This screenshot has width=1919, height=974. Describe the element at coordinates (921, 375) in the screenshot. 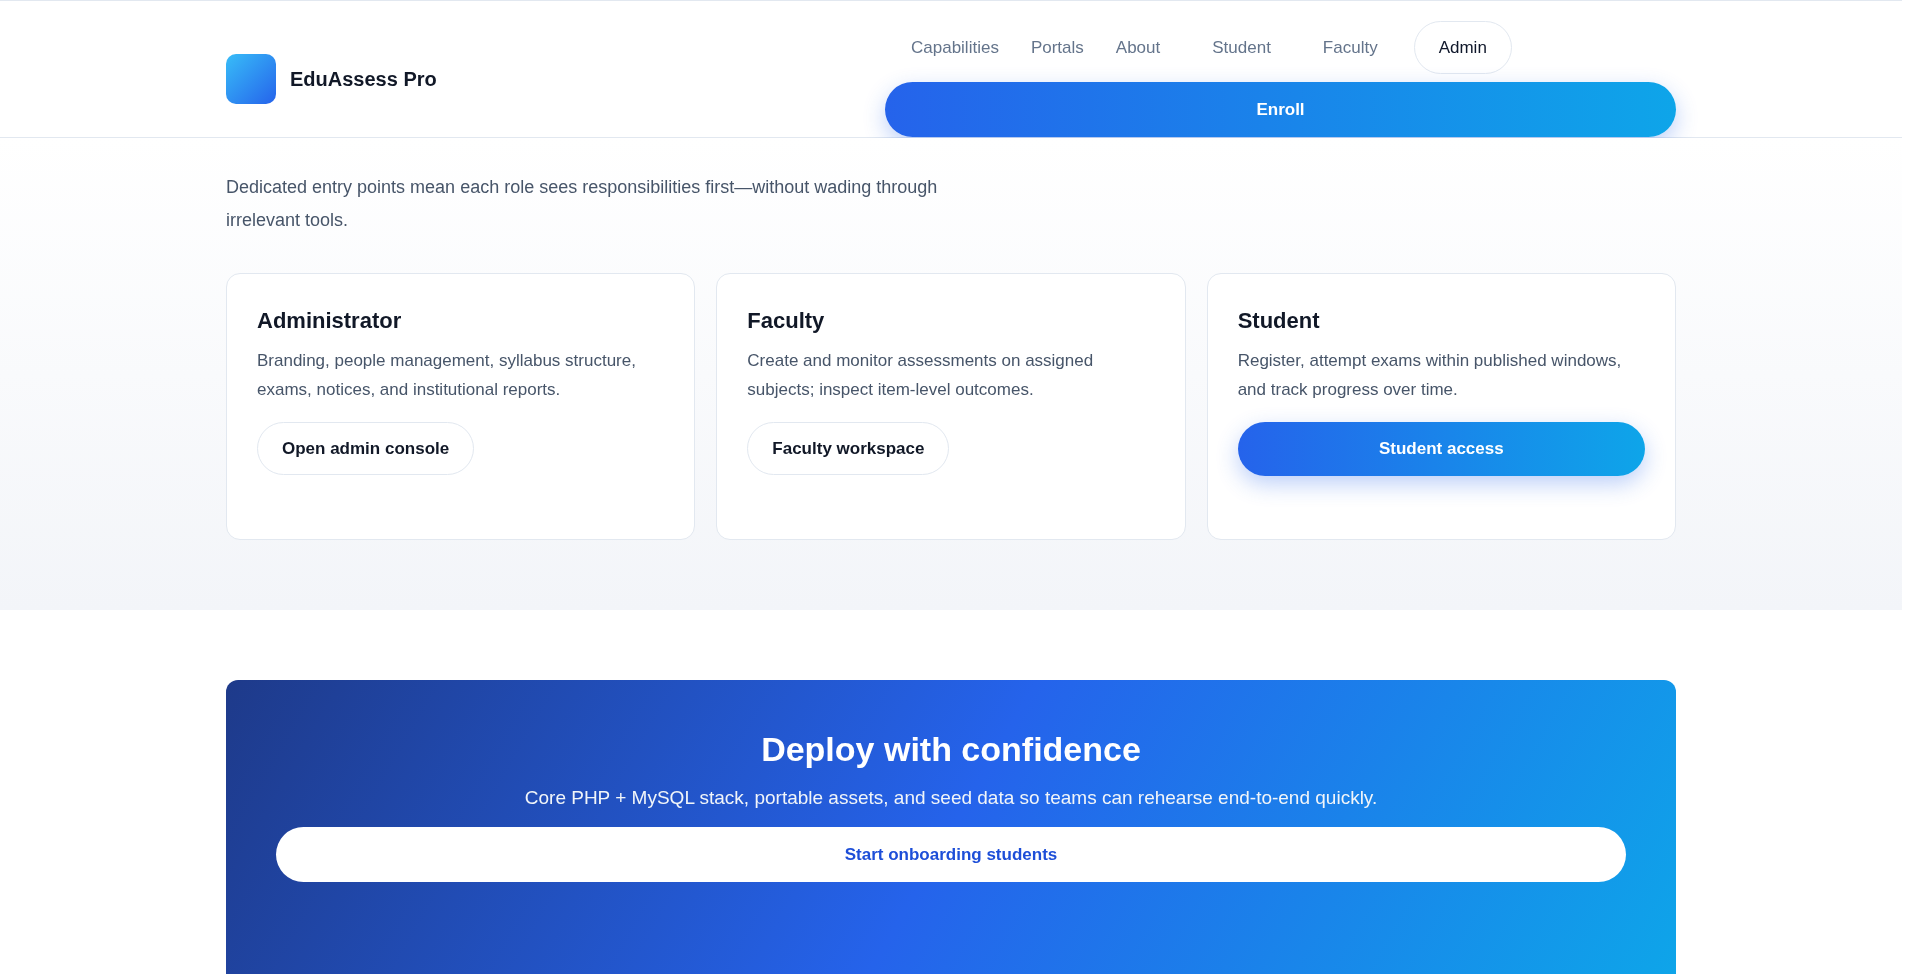

I see `card-text: Create and monitor assessments on assigned subjects; inspect item-level outcomes.` at that location.